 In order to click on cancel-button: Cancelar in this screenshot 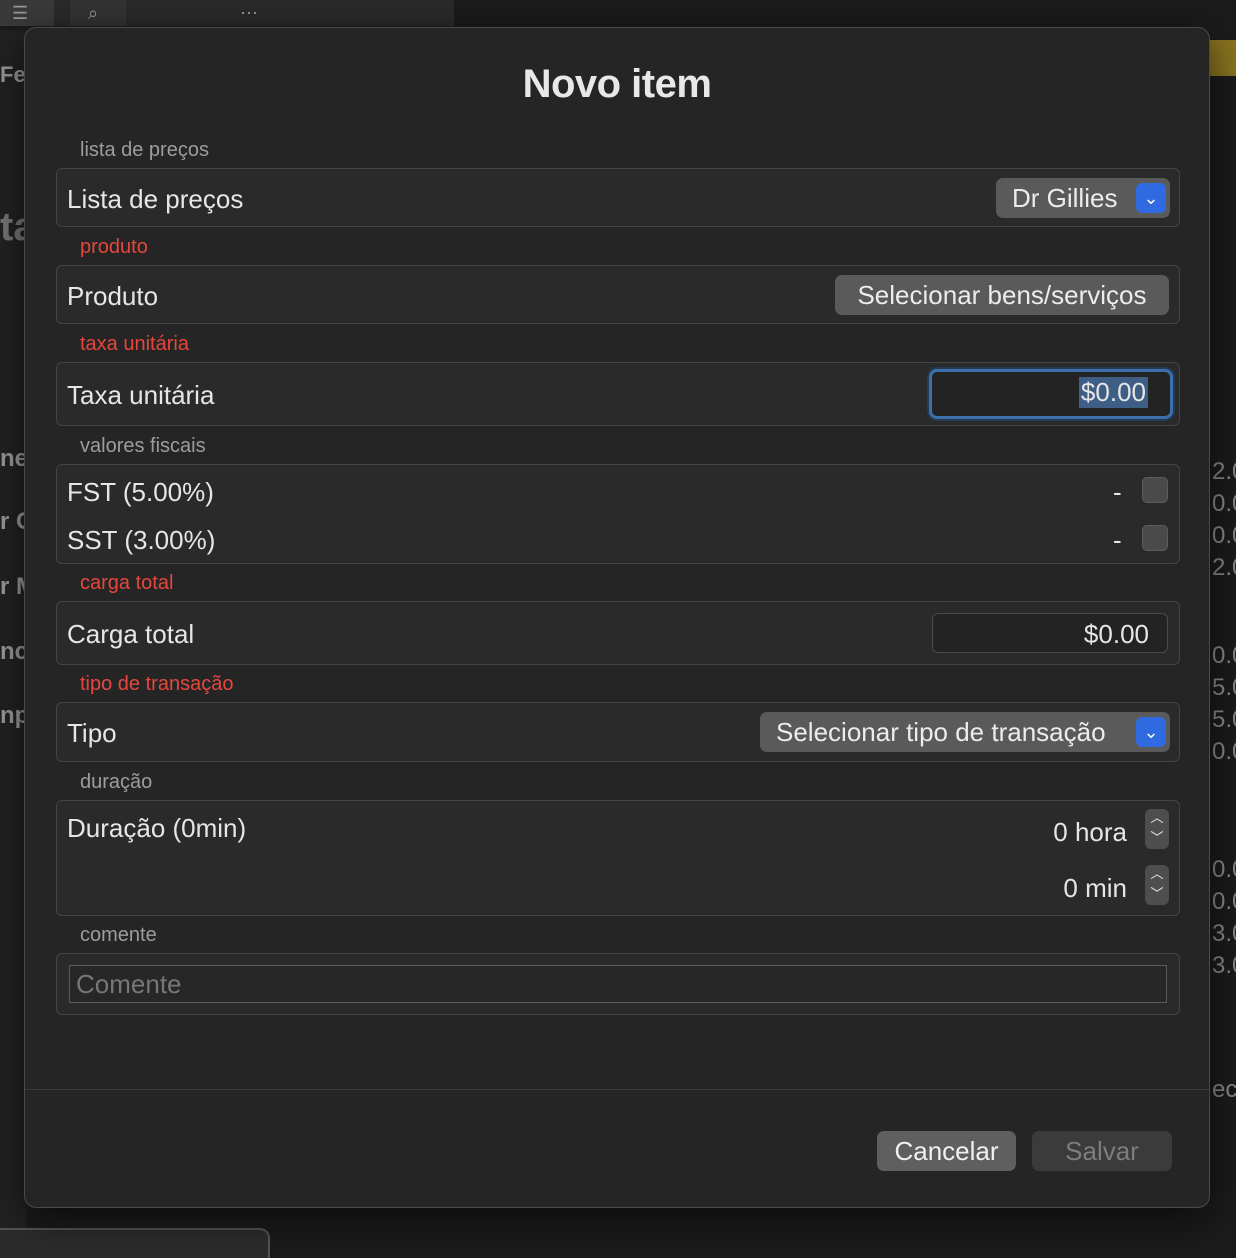, I will do `click(946, 1151)`.